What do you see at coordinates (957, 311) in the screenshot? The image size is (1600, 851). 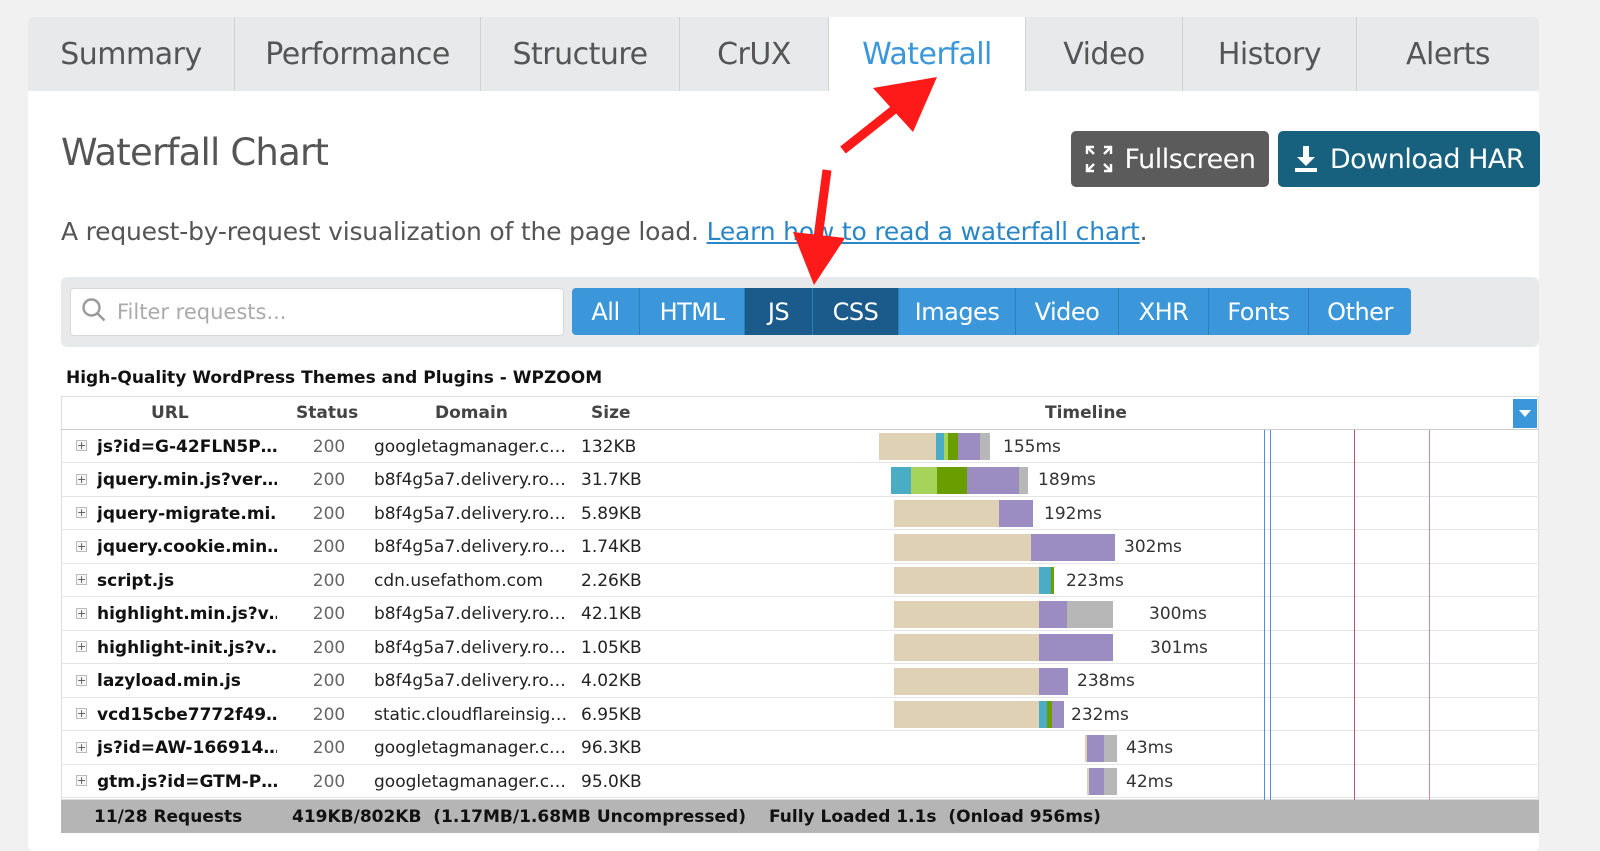 I see `filter-images-button: Images` at bounding box center [957, 311].